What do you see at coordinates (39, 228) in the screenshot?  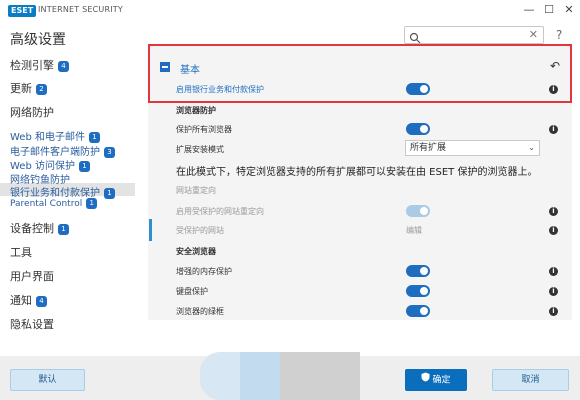 I see `sidebar-item-device-control: 设备控制 1` at bounding box center [39, 228].